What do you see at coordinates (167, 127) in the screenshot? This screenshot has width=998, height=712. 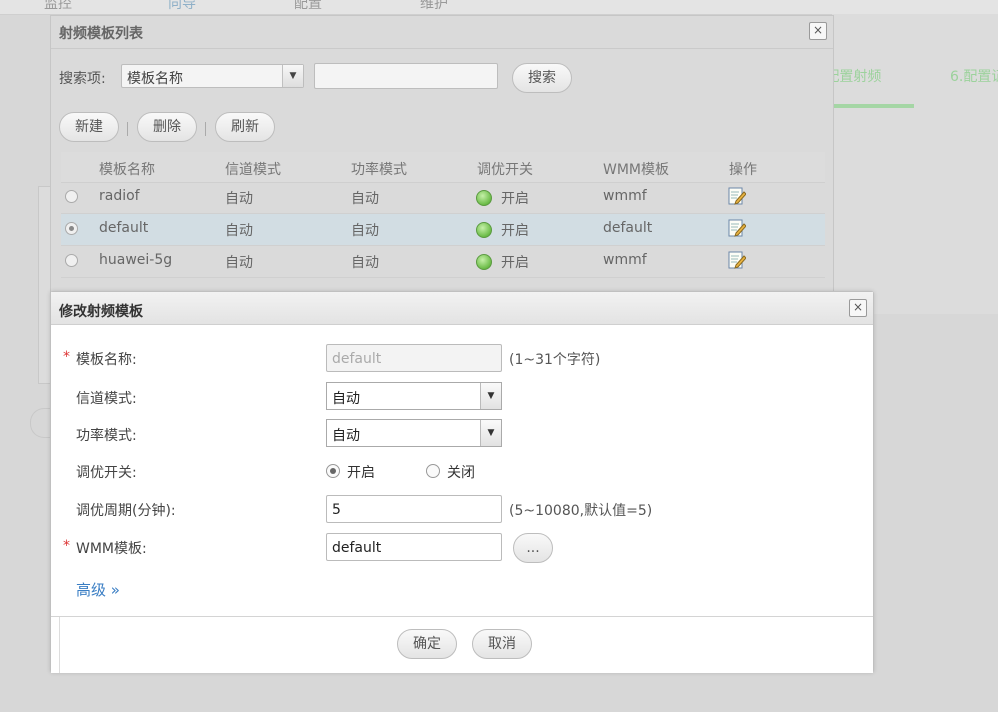 I see `delete-button: 删除` at bounding box center [167, 127].